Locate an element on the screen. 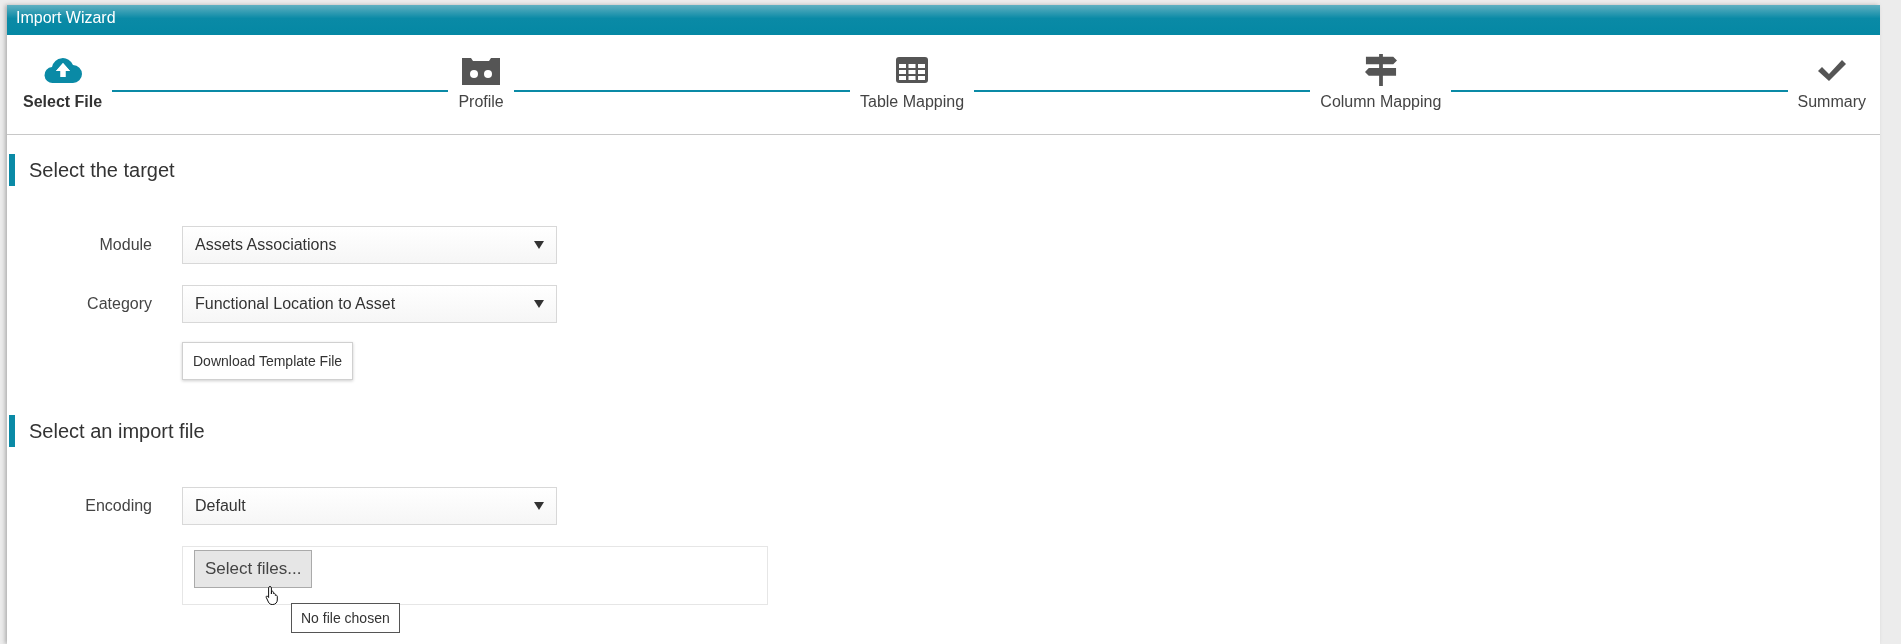 The height and width of the screenshot is (644, 1901). wizard-step: Table Mapping is located at coordinates (912, 82).